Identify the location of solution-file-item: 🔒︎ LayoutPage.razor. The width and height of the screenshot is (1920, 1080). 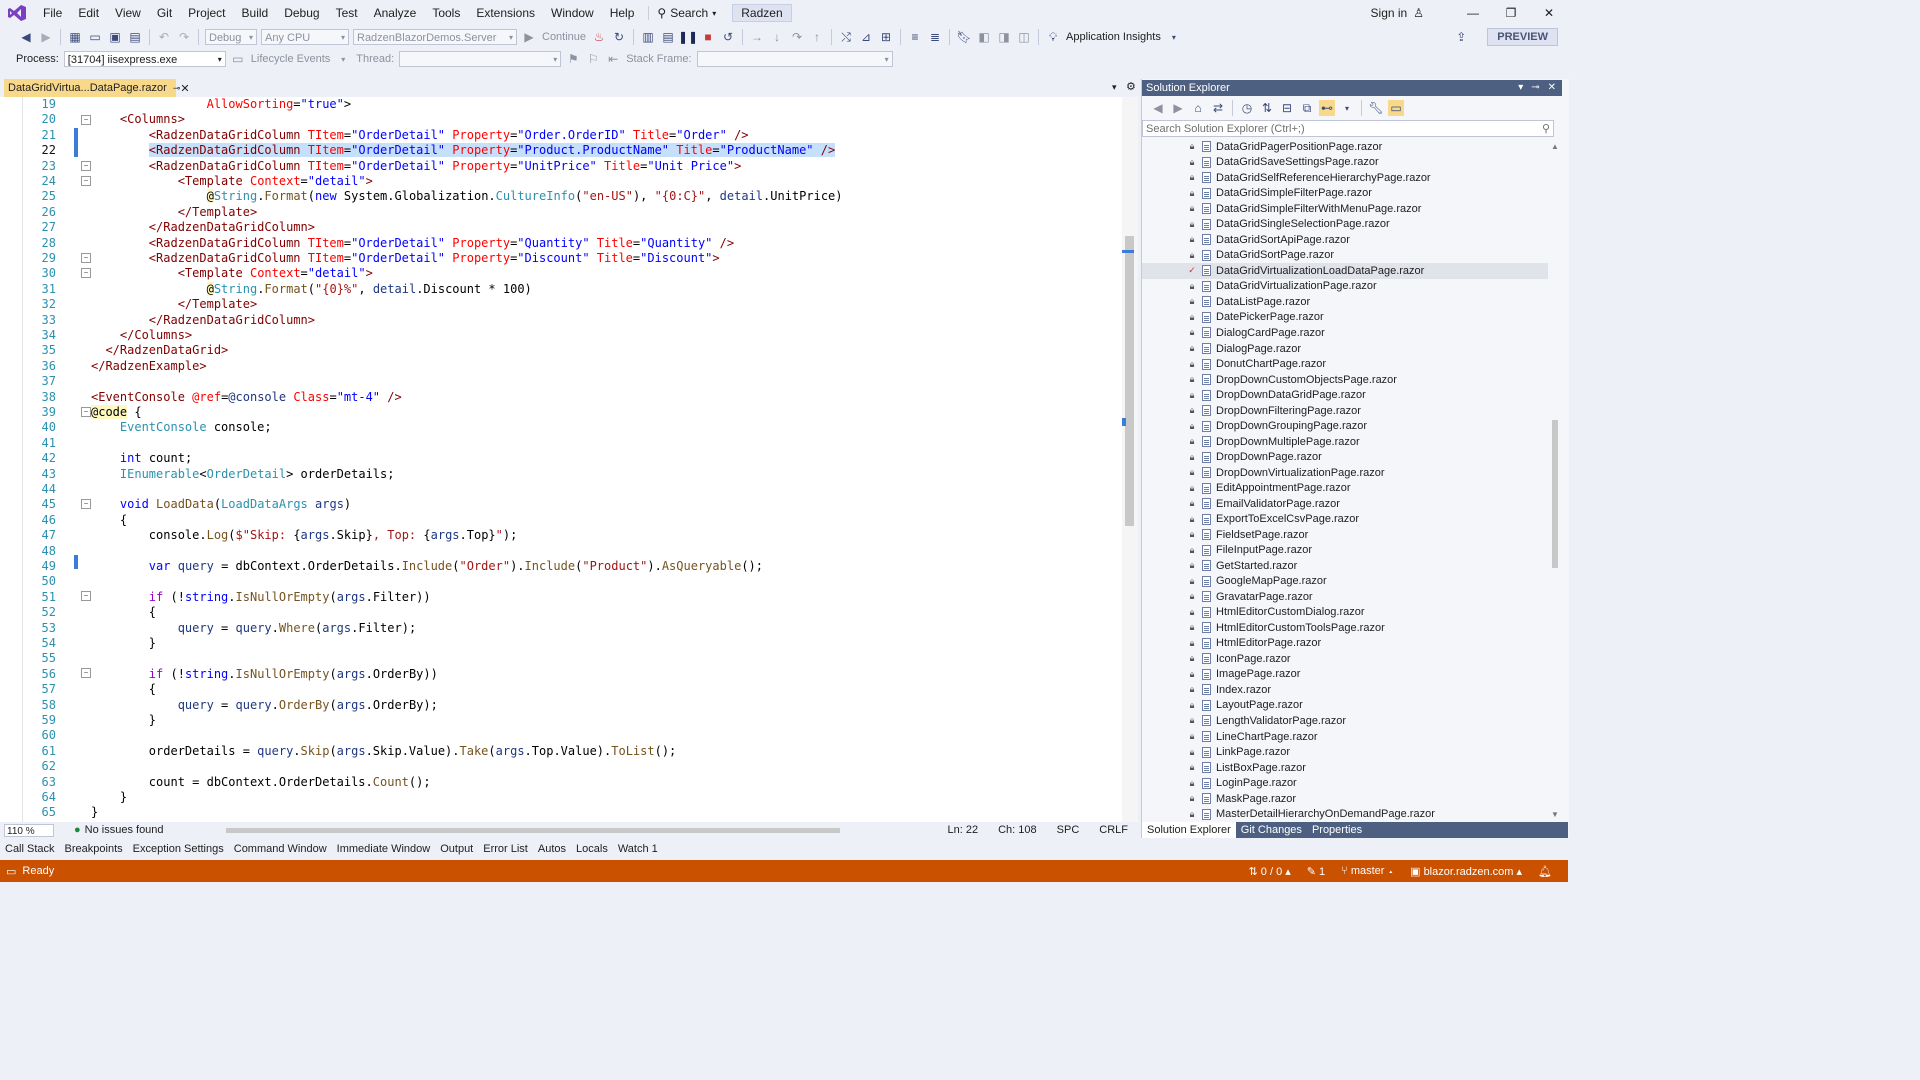
(1345, 706).